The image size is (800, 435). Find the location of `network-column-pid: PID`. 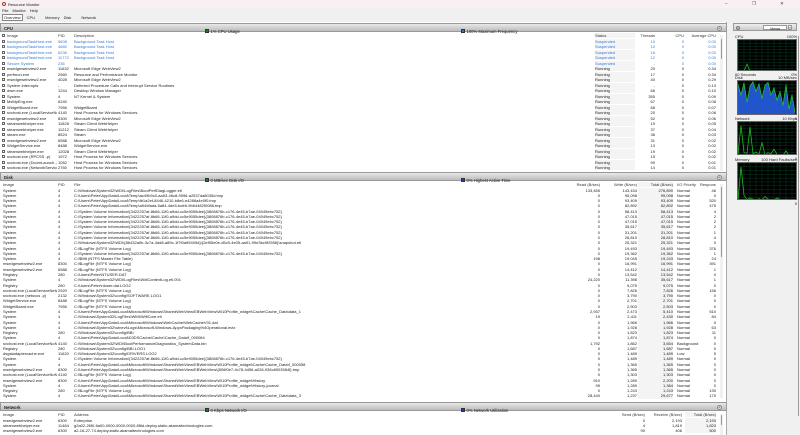

network-column-pid: PID is located at coordinates (65, 414).